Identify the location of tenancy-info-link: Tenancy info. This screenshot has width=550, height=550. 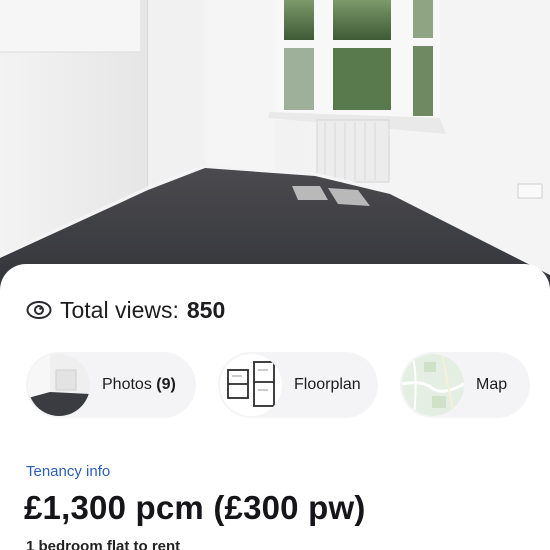
(68, 471).